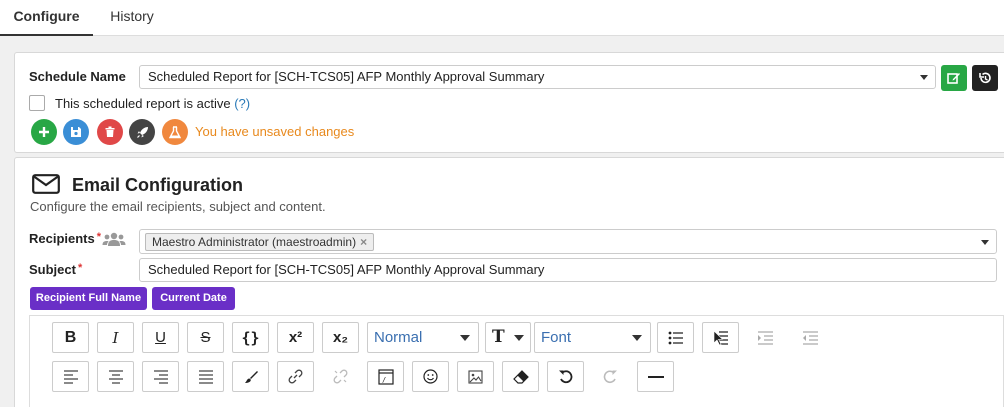 The width and height of the screenshot is (1004, 407). What do you see at coordinates (275, 131) in the screenshot?
I see `unsaved-changes-text: You have unsaved changes` at bounding box center [275, 131].